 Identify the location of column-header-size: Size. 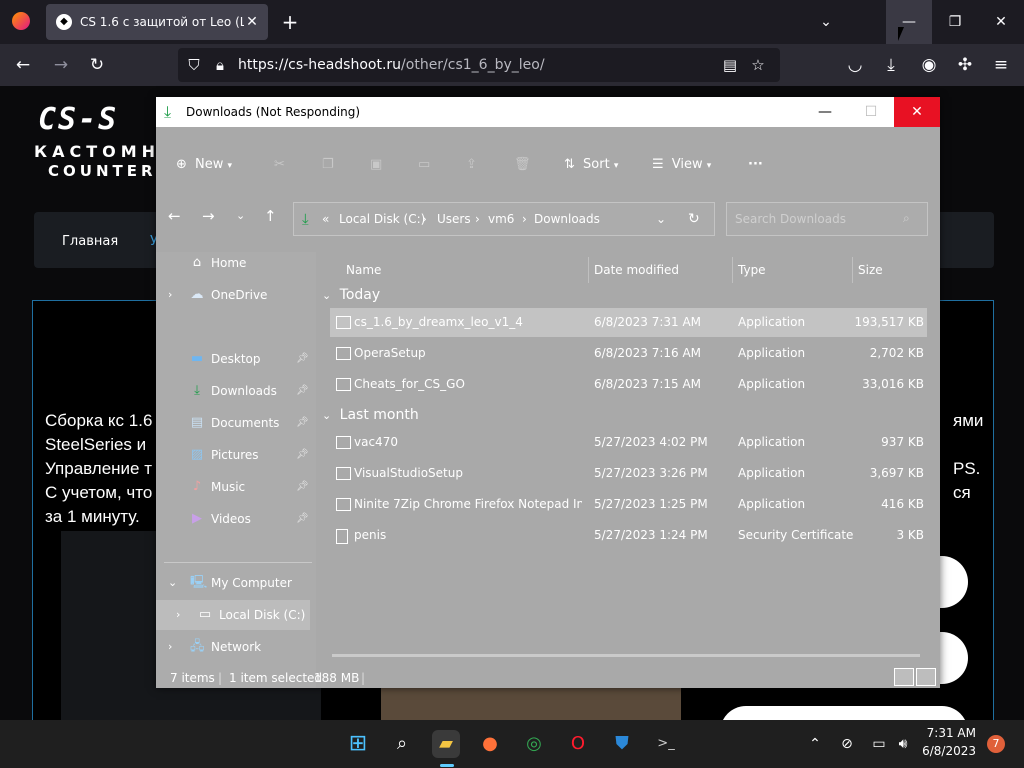
(870, 270).